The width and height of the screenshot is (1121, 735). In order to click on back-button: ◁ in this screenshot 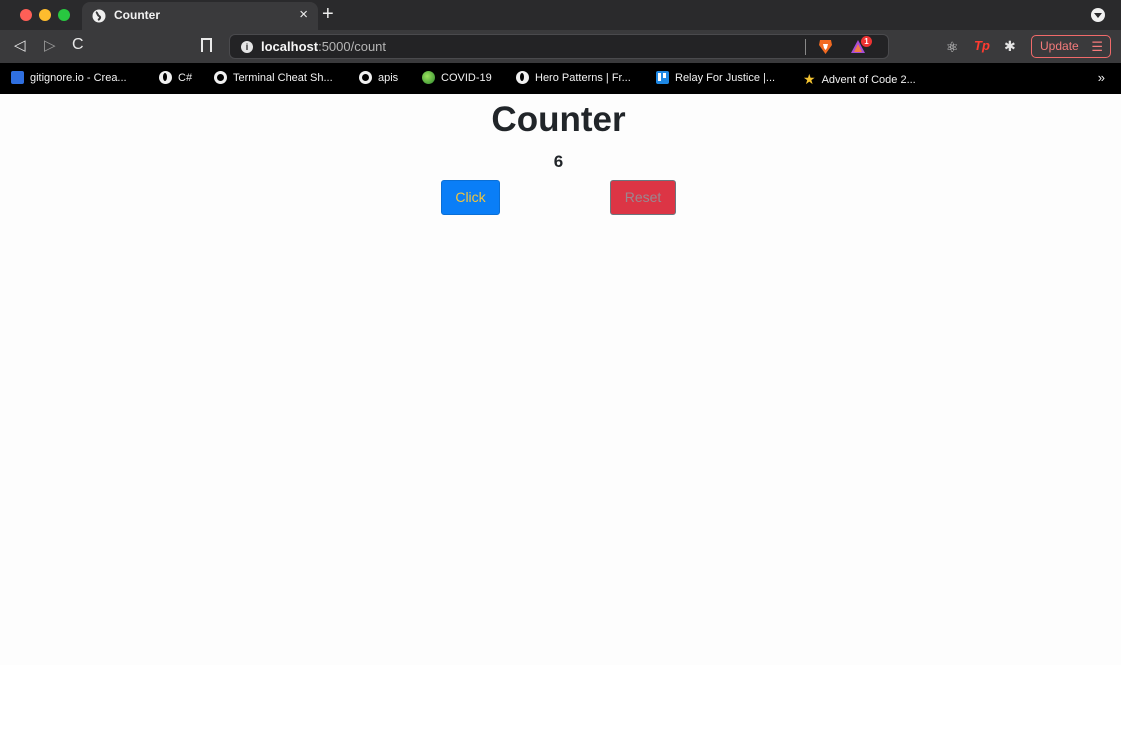, I will do `click(20, 45)`.